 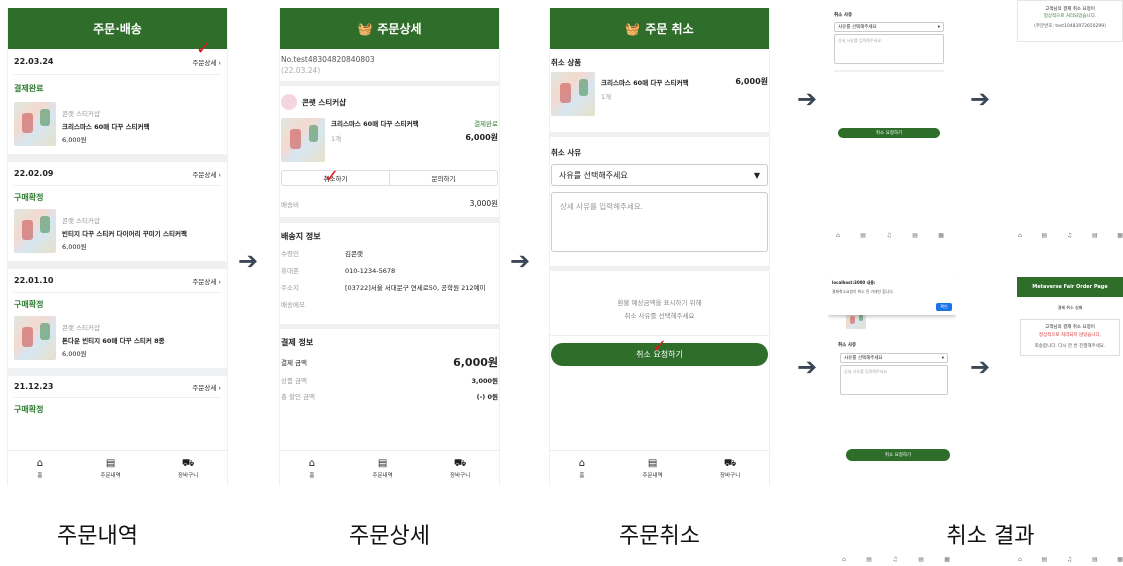 What do you see at coordinates (113, 340) in the screenshot?
I see `product-name: 톤다운 빈티지 60매 다꾸 스티커 8종` at bounding box center [113, 340].